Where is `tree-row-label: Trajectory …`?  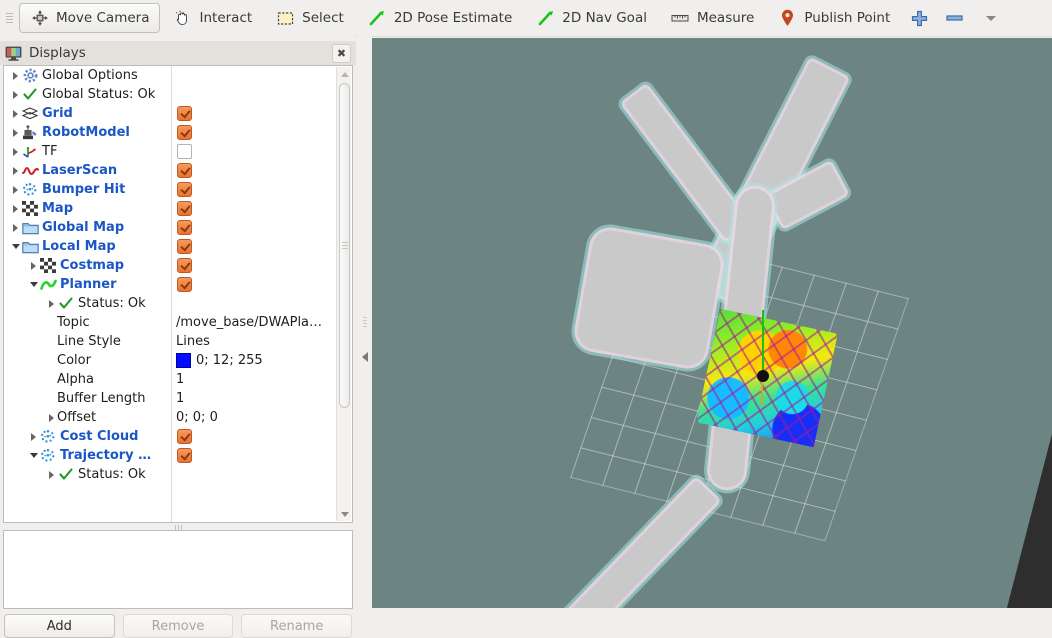 tree-row-label: Trajectory … is located at coordinates (106, 455).